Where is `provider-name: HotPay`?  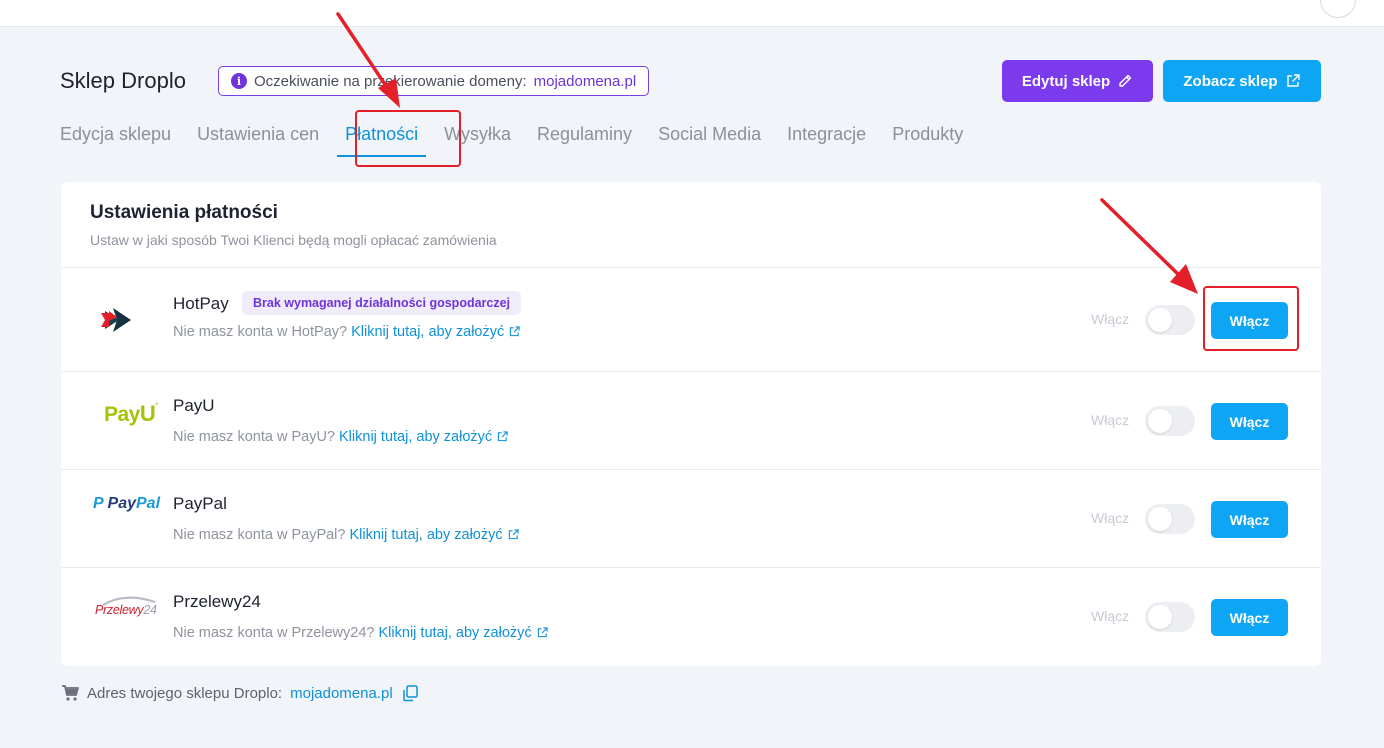 provider-name: HotPay is located at coordinates (201, 303).